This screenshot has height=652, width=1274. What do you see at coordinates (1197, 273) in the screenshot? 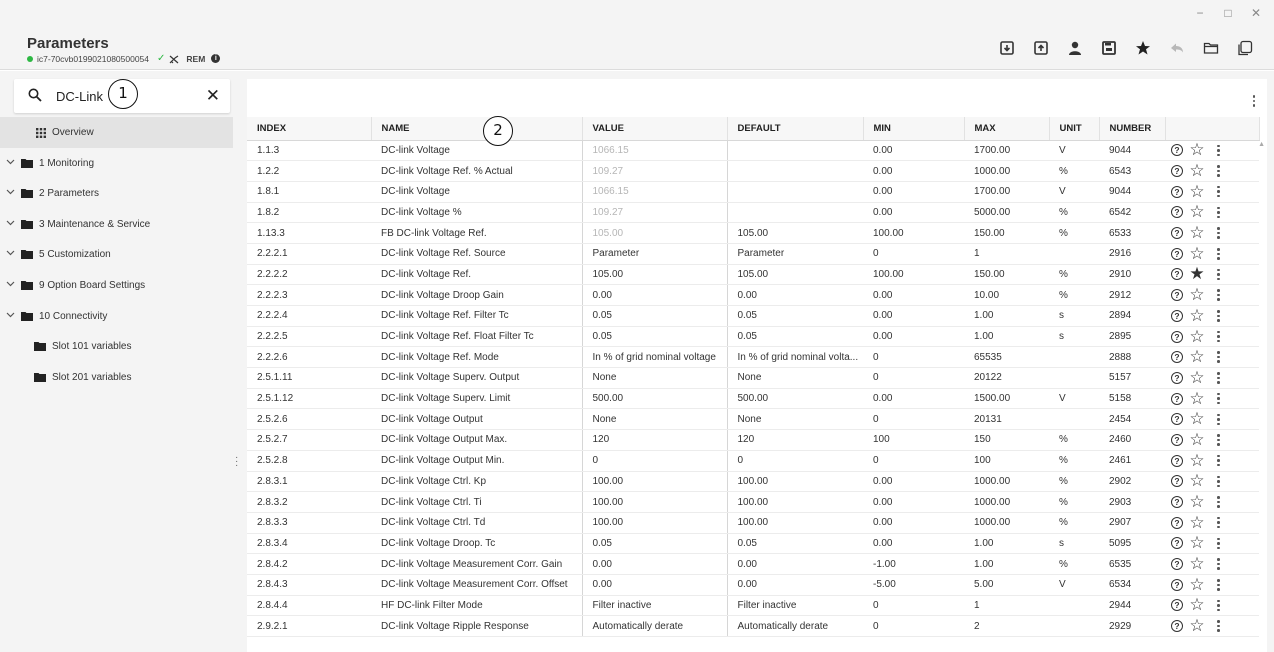
I see `star-filled-icon: ★` at bounding box center [1197, 273].